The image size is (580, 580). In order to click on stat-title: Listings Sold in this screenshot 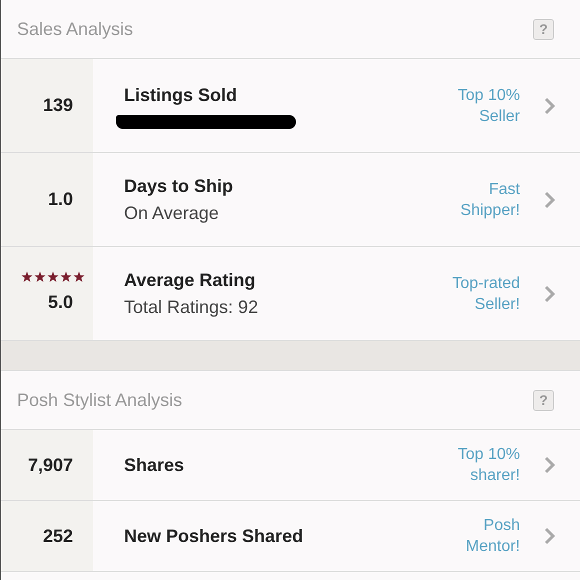, I will do `click(181, 95)`.